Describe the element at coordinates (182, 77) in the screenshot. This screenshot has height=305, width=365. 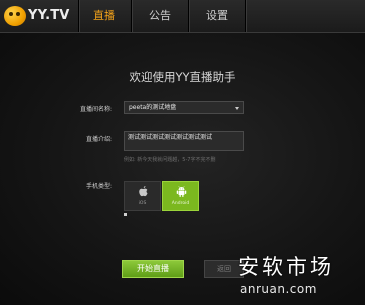
I see `welcome-title: 欢迎使用YY直播助手` at that location.